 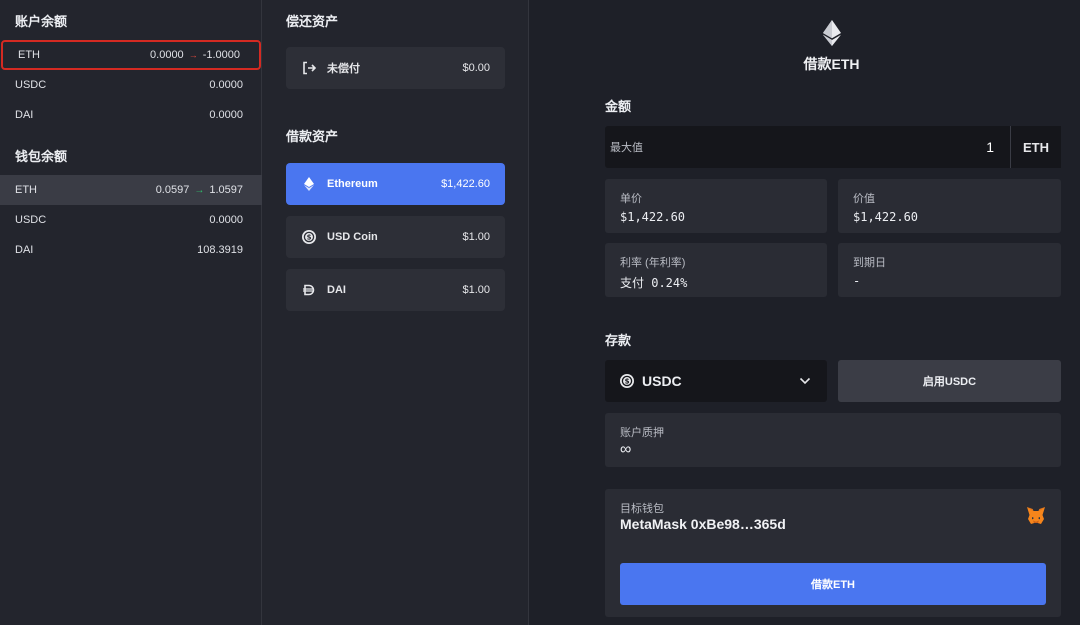 I want to click on value-card: 价值 $1,422.60, so click(x=949, y=206).